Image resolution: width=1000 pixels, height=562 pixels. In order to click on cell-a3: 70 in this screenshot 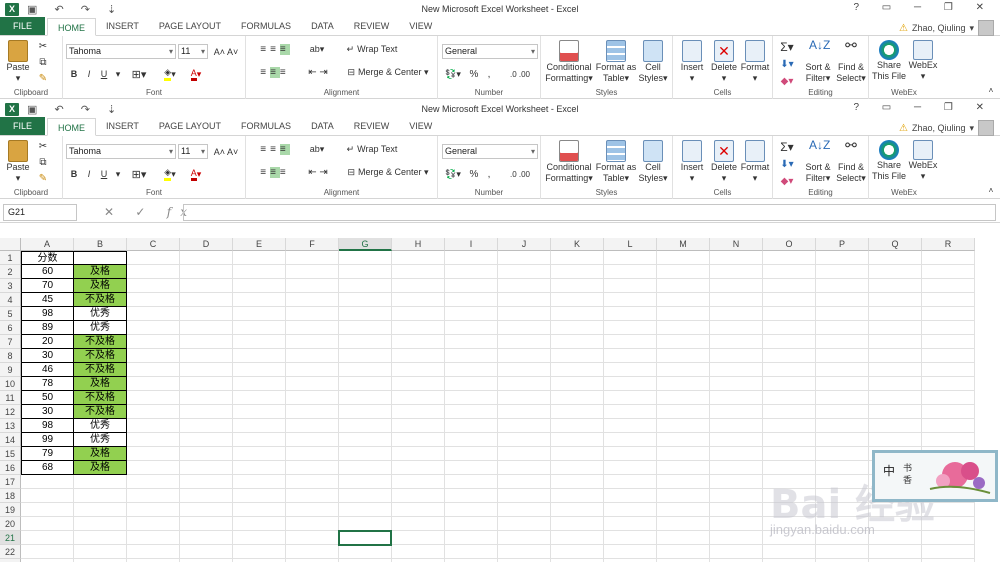, I will do `click(47, 286)`.